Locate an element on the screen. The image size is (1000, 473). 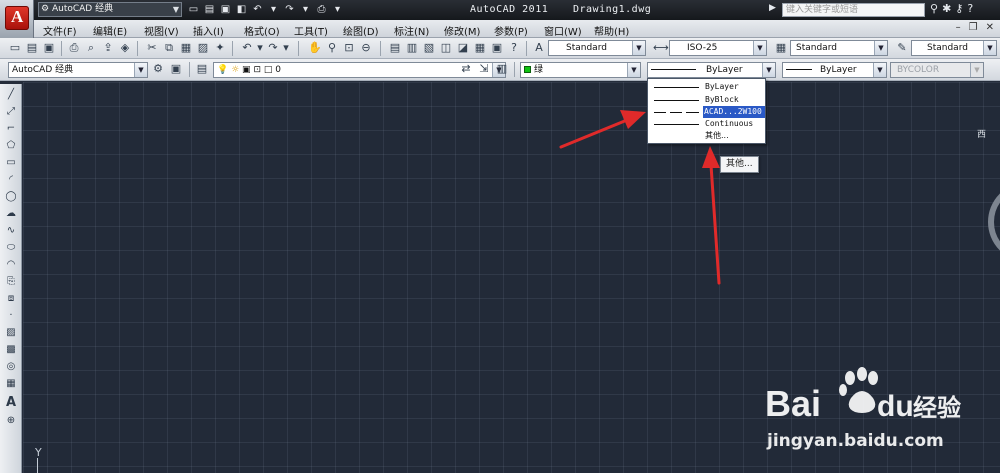
menu-dimension: 标注(N) is located at coordinates (411, 30).